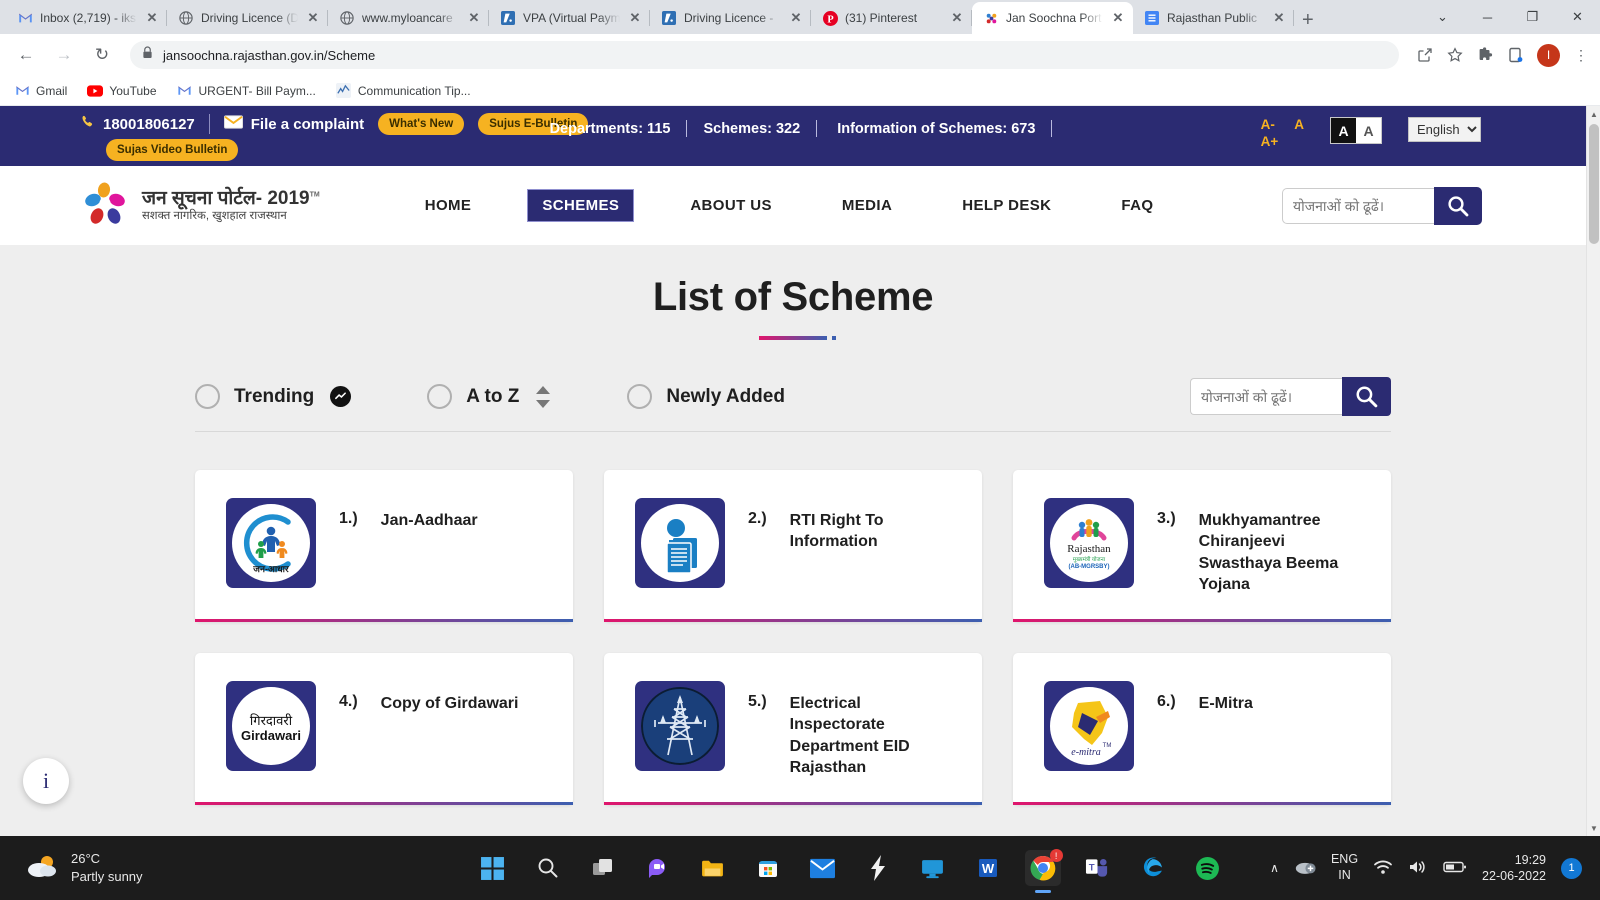 The image size is (1600, 900). I want to click on contrast-toggle: A A, so click(1356, 130).